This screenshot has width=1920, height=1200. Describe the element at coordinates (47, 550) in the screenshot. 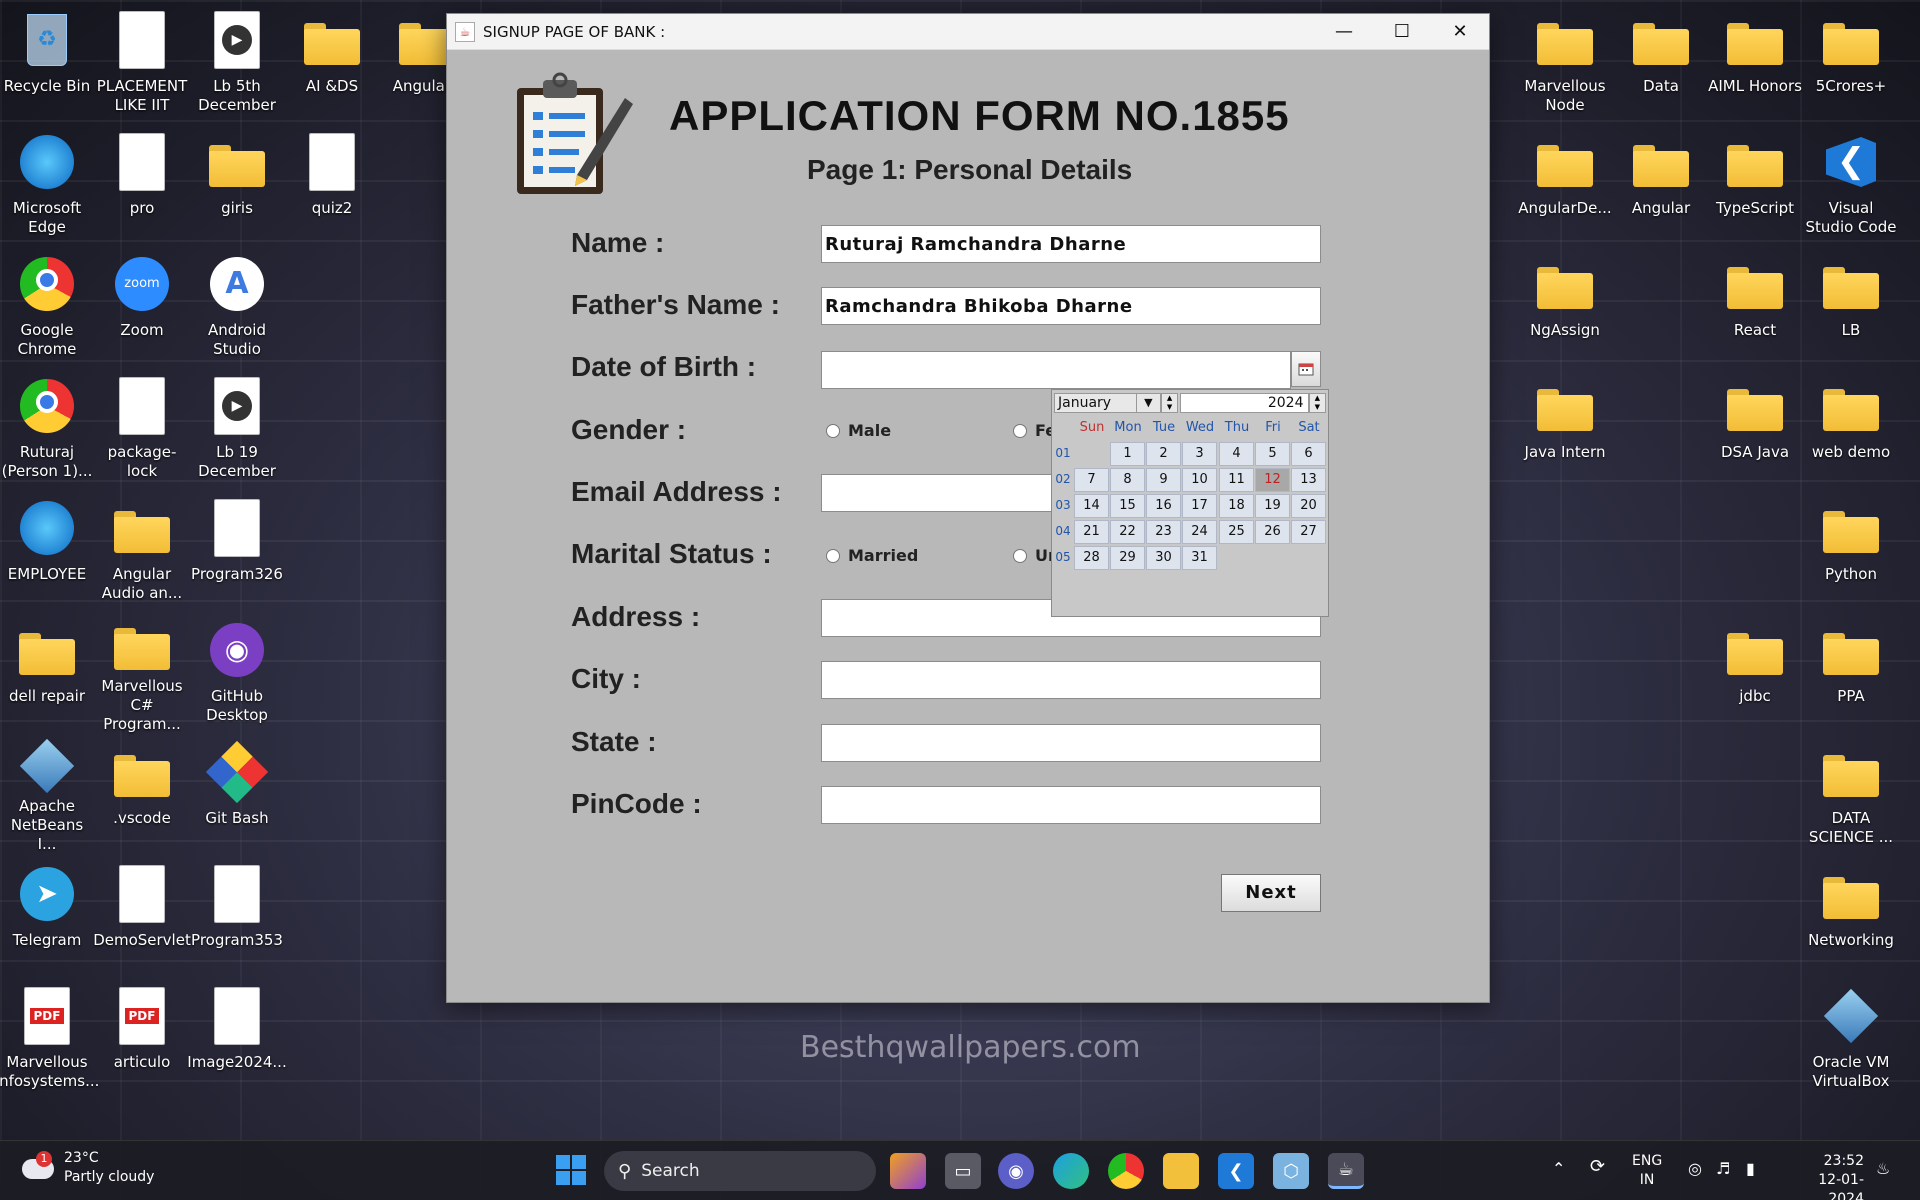

I see `desktop-icon-employee: EMPLOYEE` at that location.